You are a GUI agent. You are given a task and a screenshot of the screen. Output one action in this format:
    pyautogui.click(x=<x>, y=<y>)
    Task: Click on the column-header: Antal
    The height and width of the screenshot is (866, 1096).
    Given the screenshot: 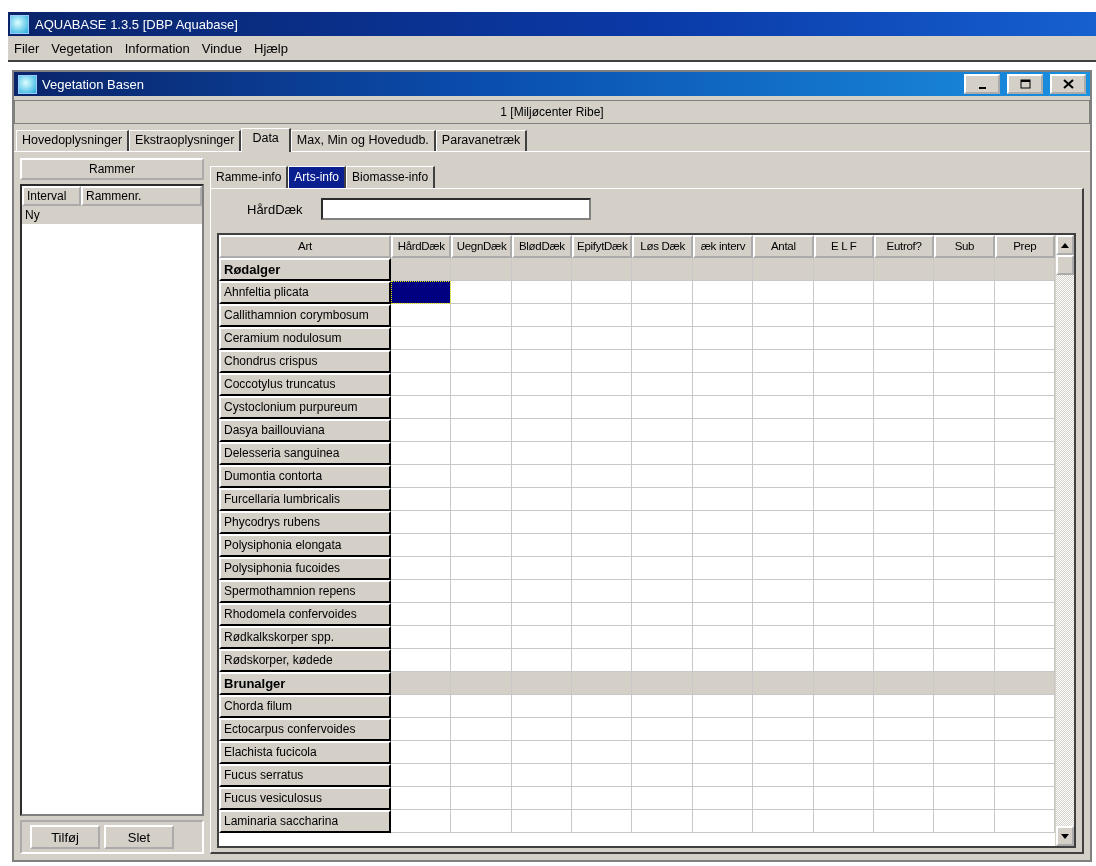 What is the action you would take?
    pyautogui.click(x=783, y=246)
    